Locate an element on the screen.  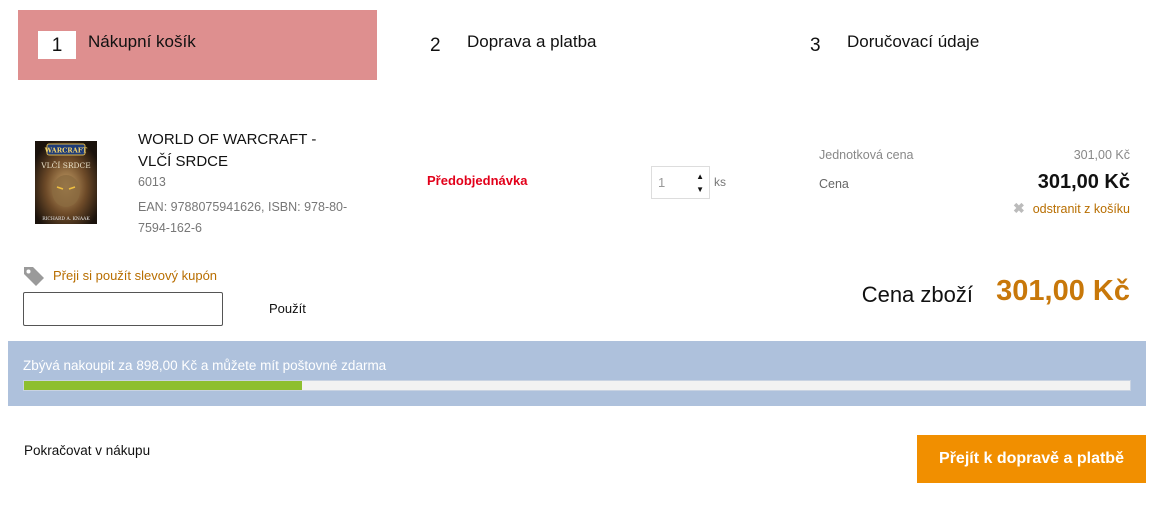
step-cart: 1 Nákupní košík is located at coordinates (197, 45).